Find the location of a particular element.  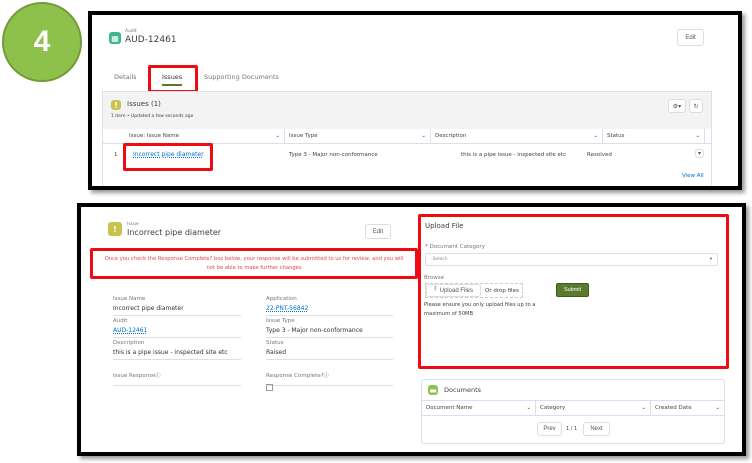

application-field: Application 22-PNT-56842 is located at coordinates (329, 306).